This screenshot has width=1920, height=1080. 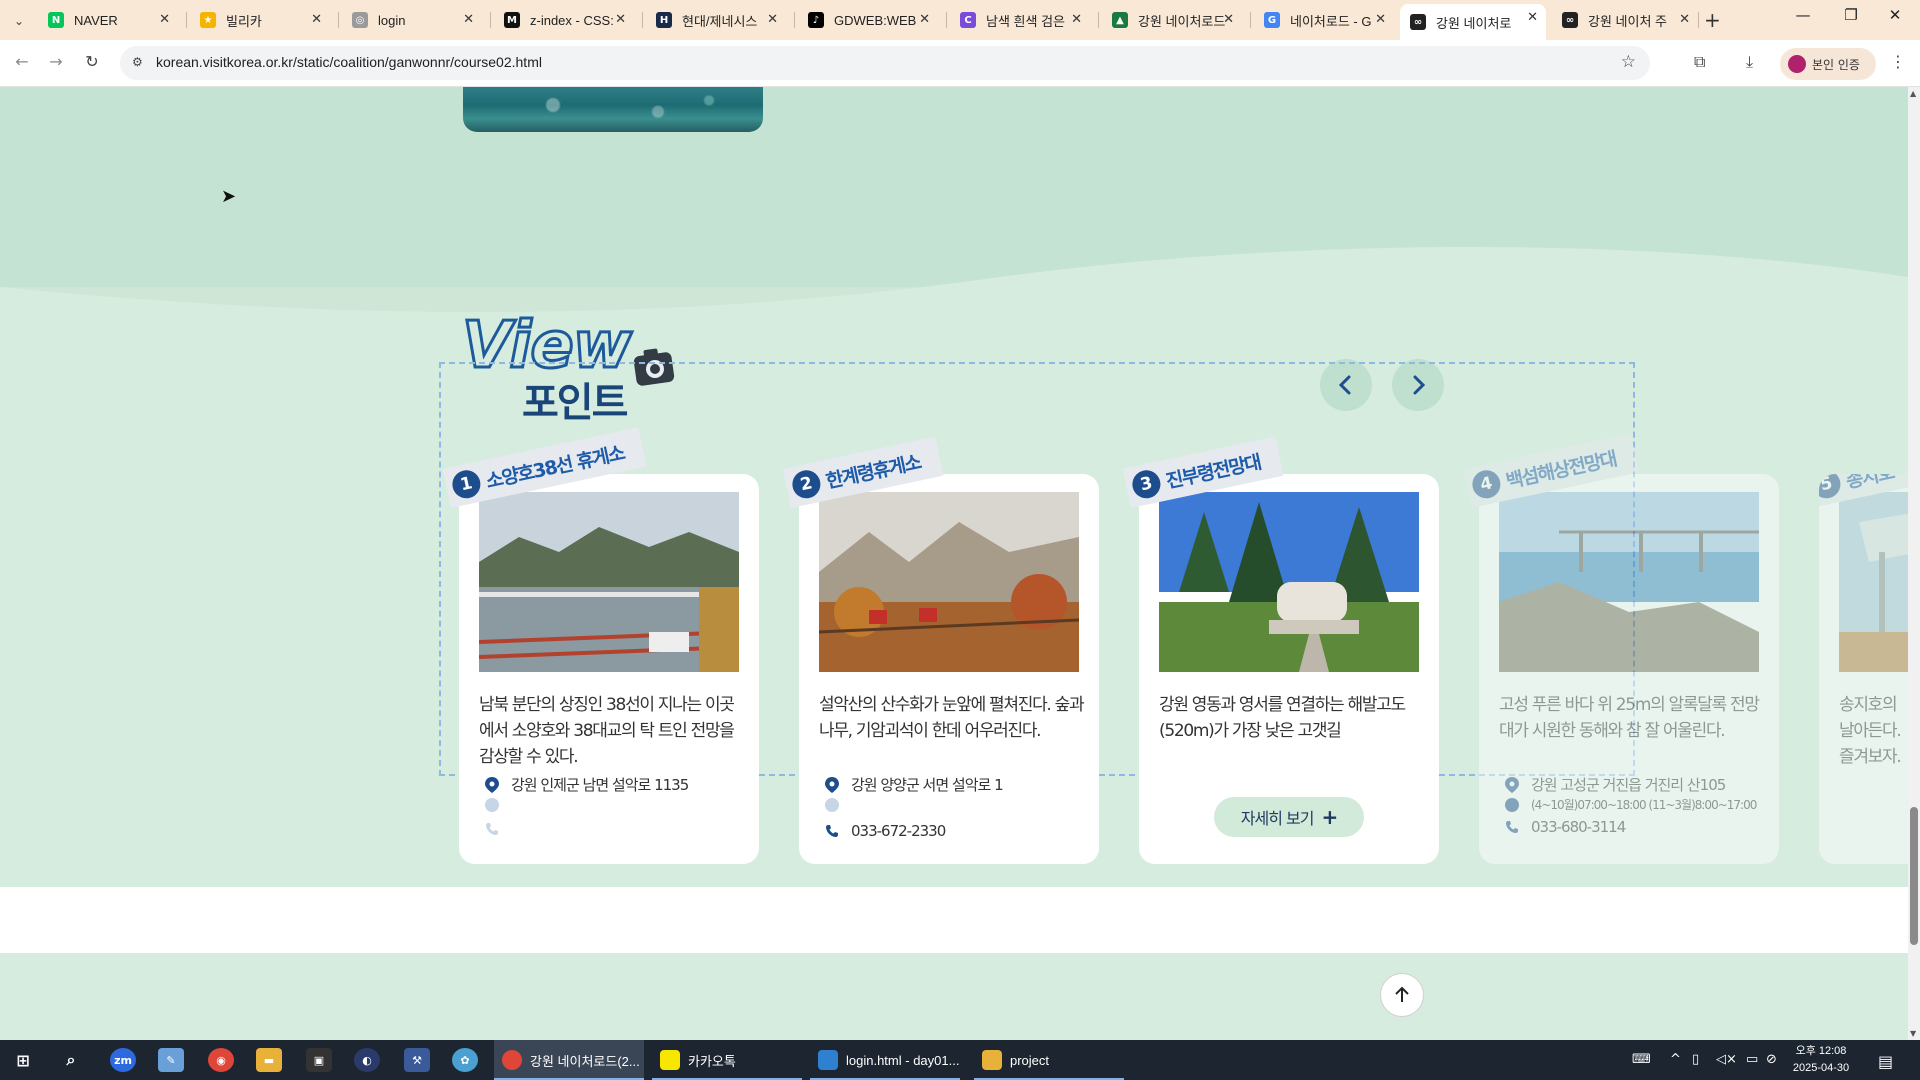 I want to click on capcut-icon: ▣, so click(x=319, y=1060).